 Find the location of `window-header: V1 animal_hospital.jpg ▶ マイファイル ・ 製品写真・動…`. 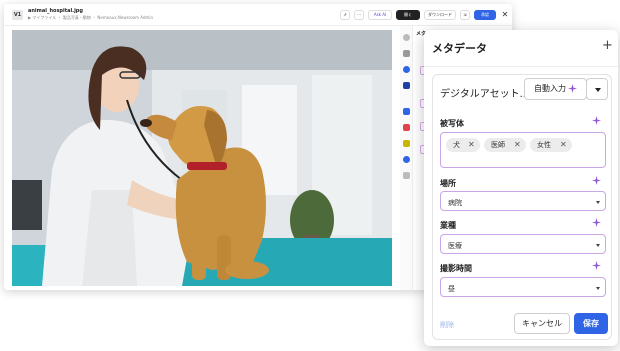

window-header: V1 animal_hospital.jpg ▶ マイファイル ・ 製品写真・動… is located at coordinates (258, 15).